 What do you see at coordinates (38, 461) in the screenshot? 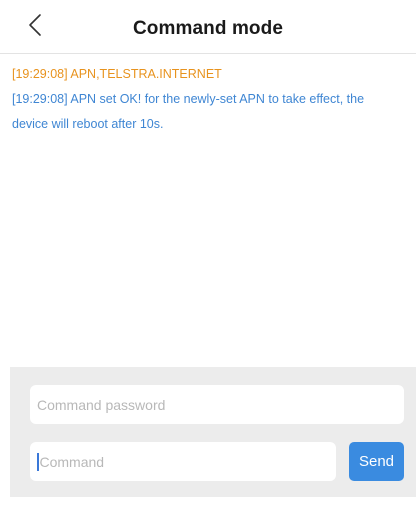
I see `text-caret` at bounding box center [38, 461].